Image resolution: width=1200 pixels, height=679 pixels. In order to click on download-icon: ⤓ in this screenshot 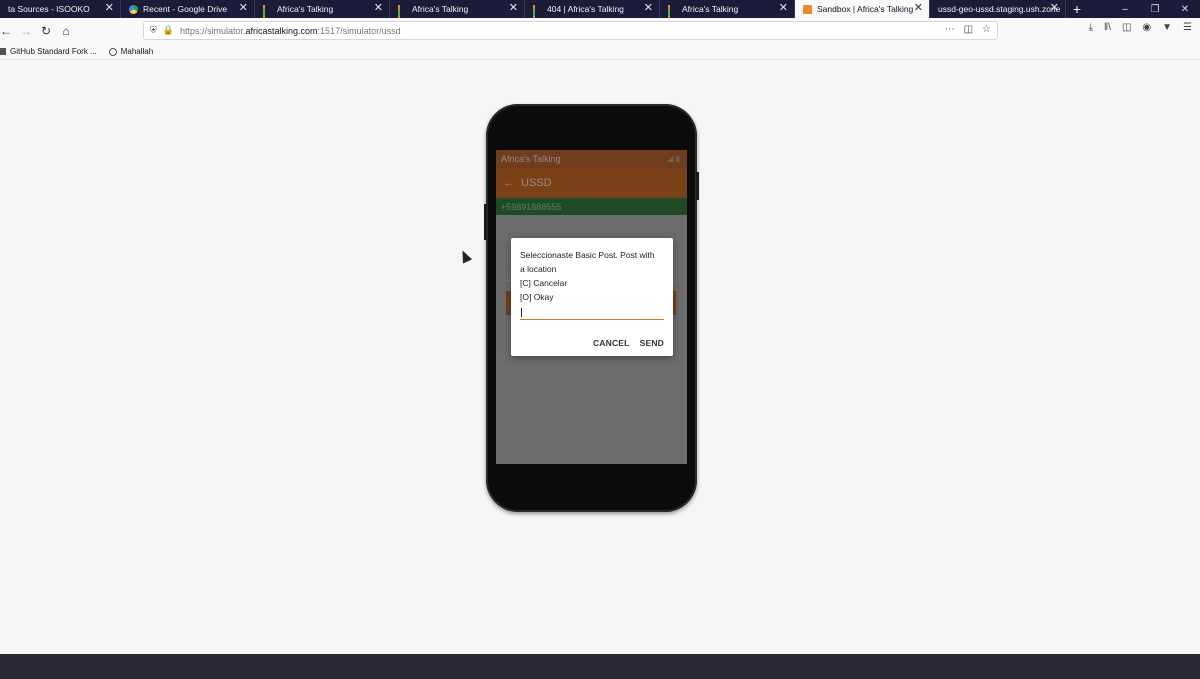, I will do `click(1091, 27)`.